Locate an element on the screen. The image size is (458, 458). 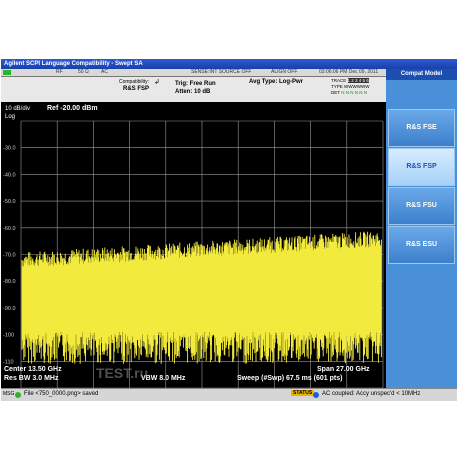
datetime-label: 03:06:06 PM Dec 09, 2011 is located at coordinates (349, 72).